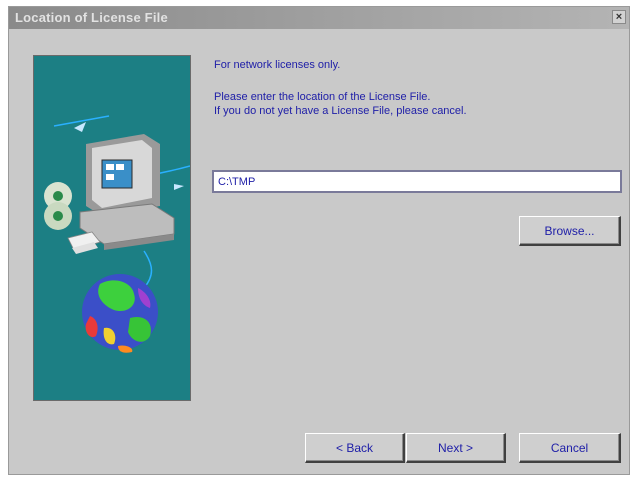 The width and height of the screenshot is (632, 477). Describe the element at coordinates (127, 192) in the screenshot. I see `computer-icon` at that location.